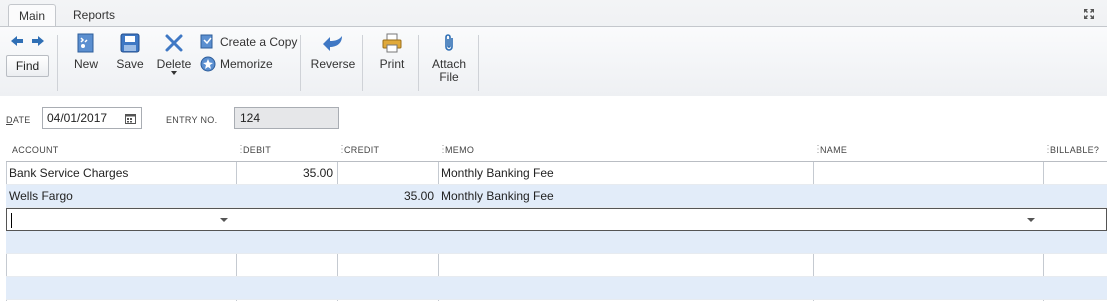 Image resolution: width=1107 pixels, height=301 pixels. What do you see at coordinates (456, 149) in the screenshot?
I see `column-header-memo: ⋮ MEMO` at bounding box center [456, 149].